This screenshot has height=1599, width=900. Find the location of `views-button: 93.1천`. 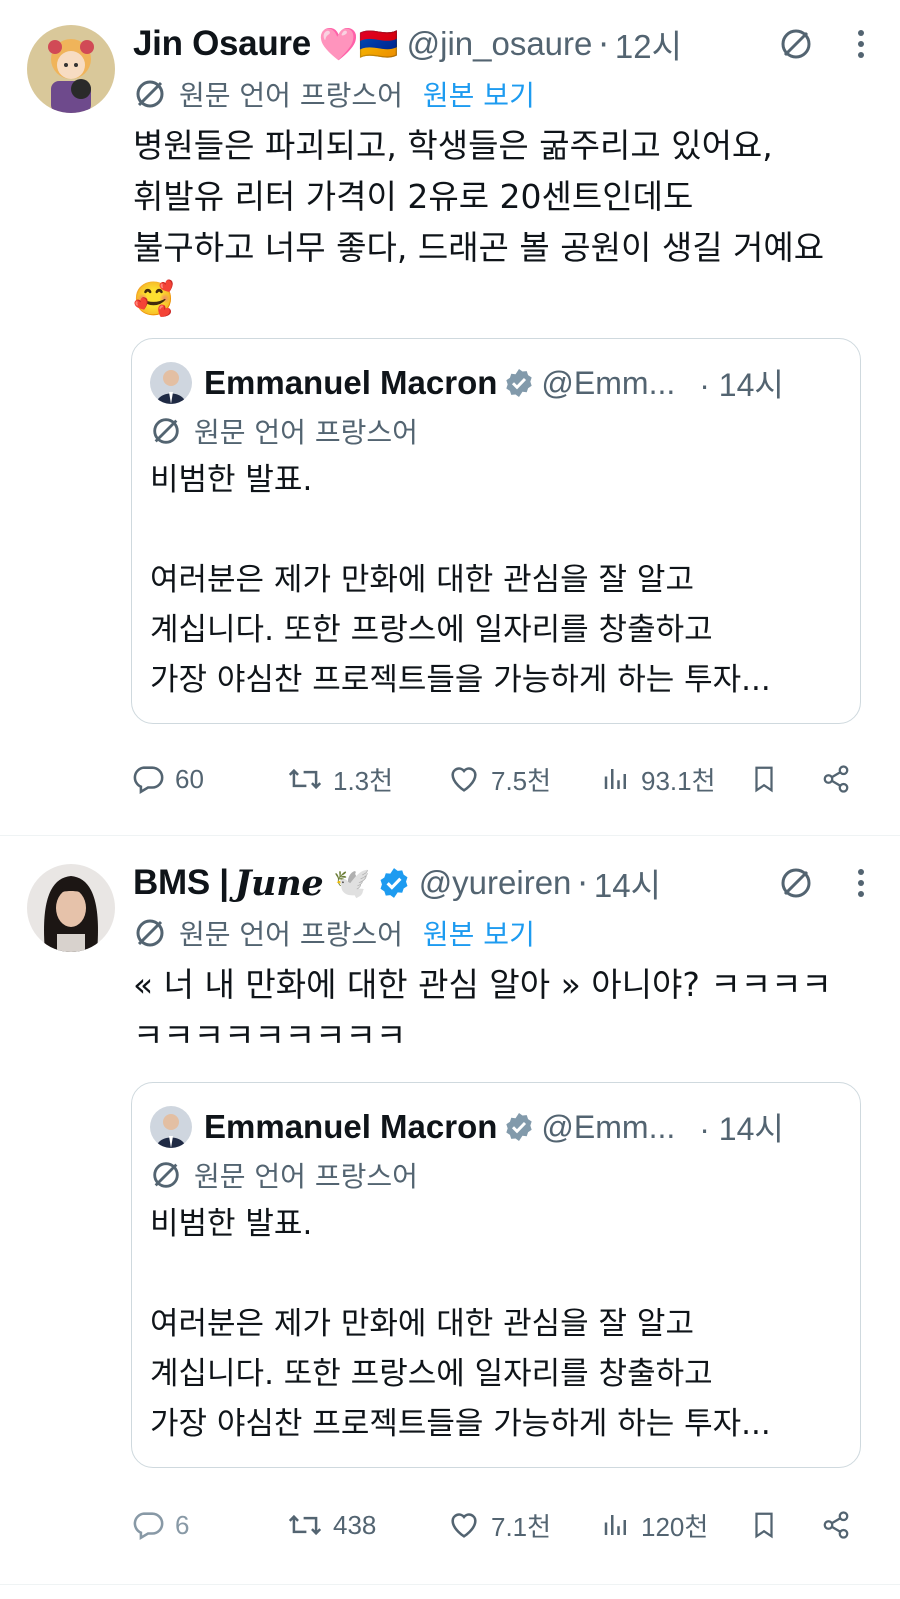

views-button: 93.1천 is located at coordinates (675, 779).